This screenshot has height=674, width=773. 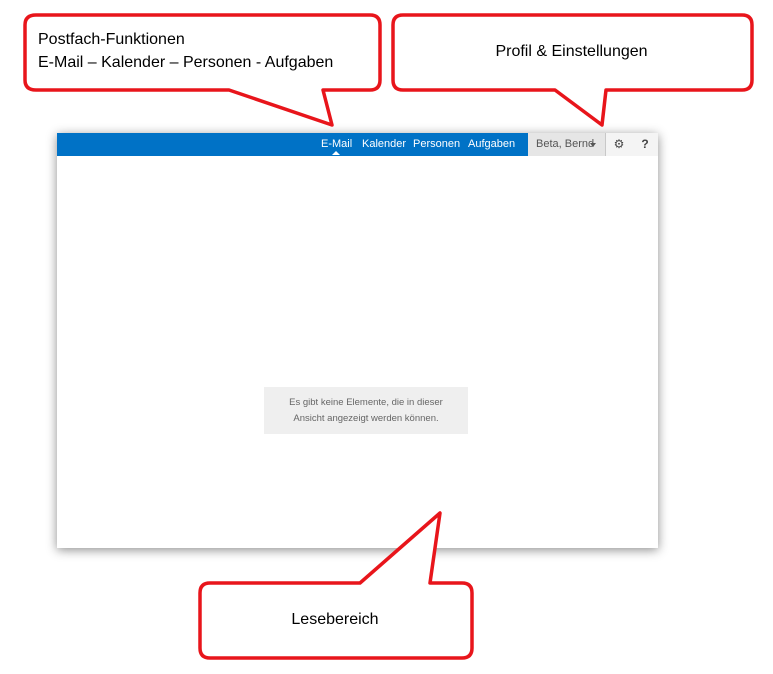 I want to click on callout-reading-bubble, so click(x=336, y=585).